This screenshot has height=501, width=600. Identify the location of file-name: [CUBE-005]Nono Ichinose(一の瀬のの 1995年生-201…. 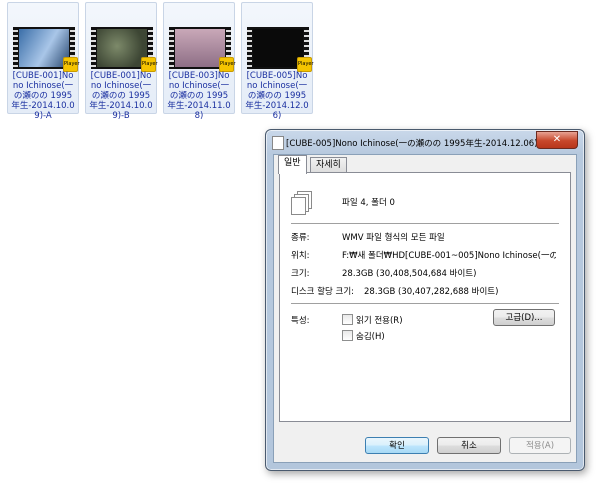
(277, 96).